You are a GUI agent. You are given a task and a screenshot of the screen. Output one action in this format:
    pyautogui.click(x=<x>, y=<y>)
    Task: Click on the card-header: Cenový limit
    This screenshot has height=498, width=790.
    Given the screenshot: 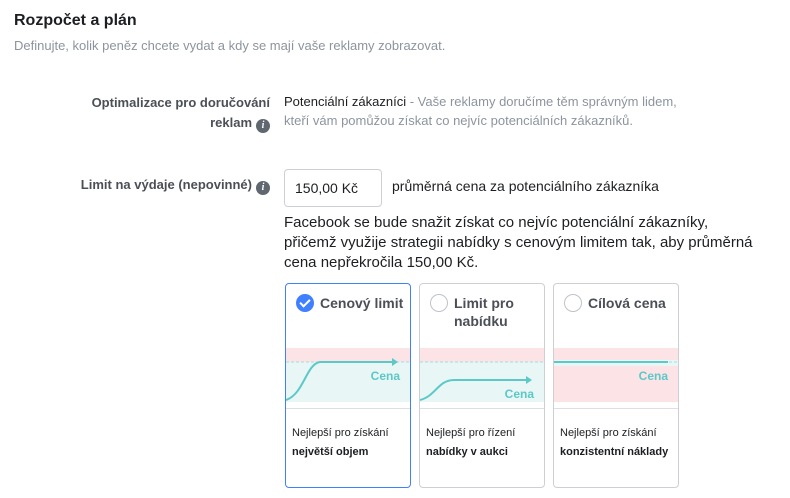 What is the action you would take?
    pyautogui.click(x=350, y=303)
    